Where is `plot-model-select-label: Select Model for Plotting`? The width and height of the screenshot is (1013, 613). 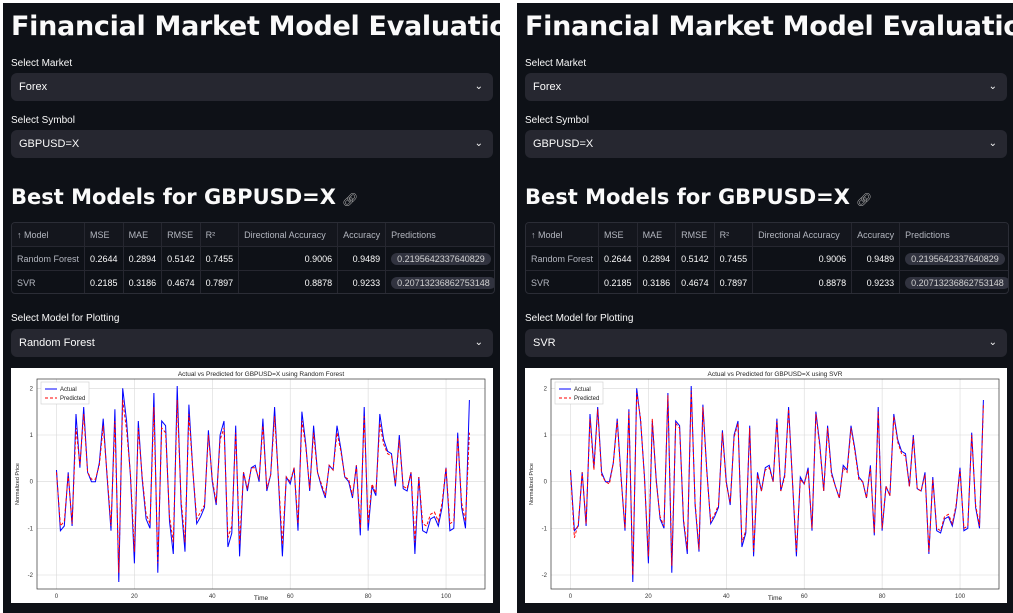
plot-model-select-label: Select Model for Plotting is located at coordinates (579, 318).